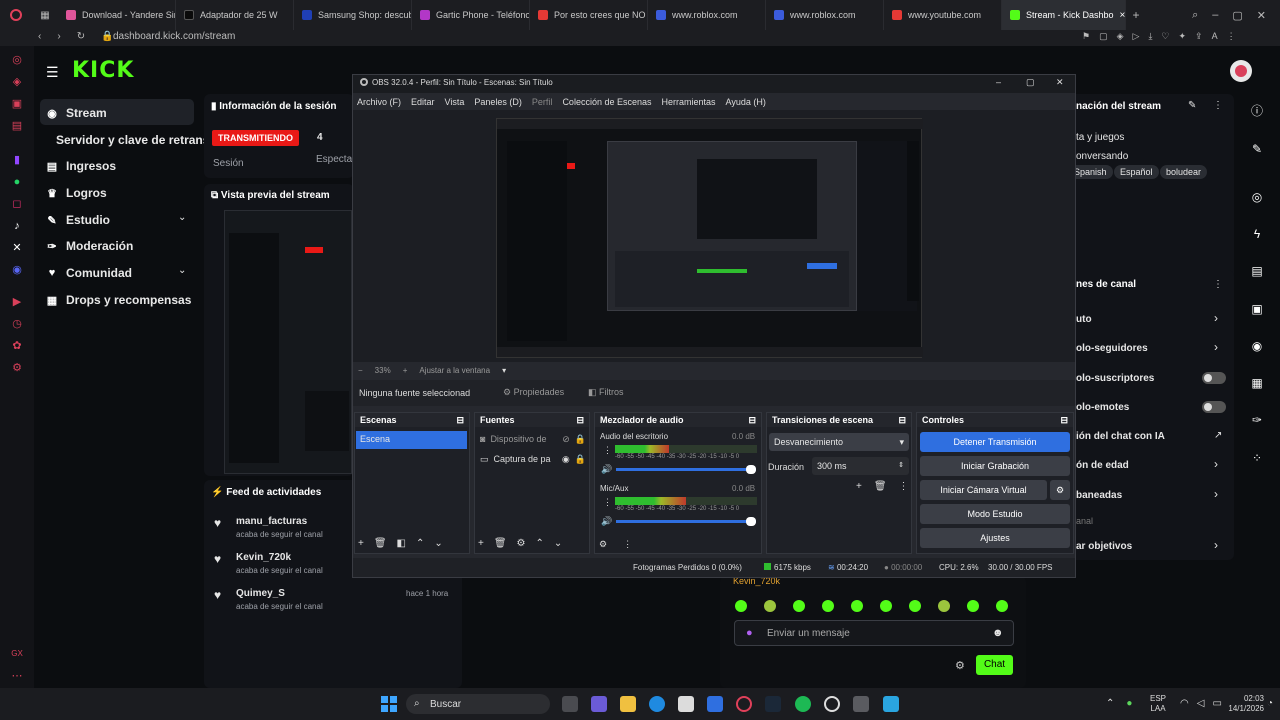 The width and height of the screenshot is (1280, 720). Describe the element at coordinates (45, 15) in the screenshot. I see `workspaces-icon: ▦` at that location.